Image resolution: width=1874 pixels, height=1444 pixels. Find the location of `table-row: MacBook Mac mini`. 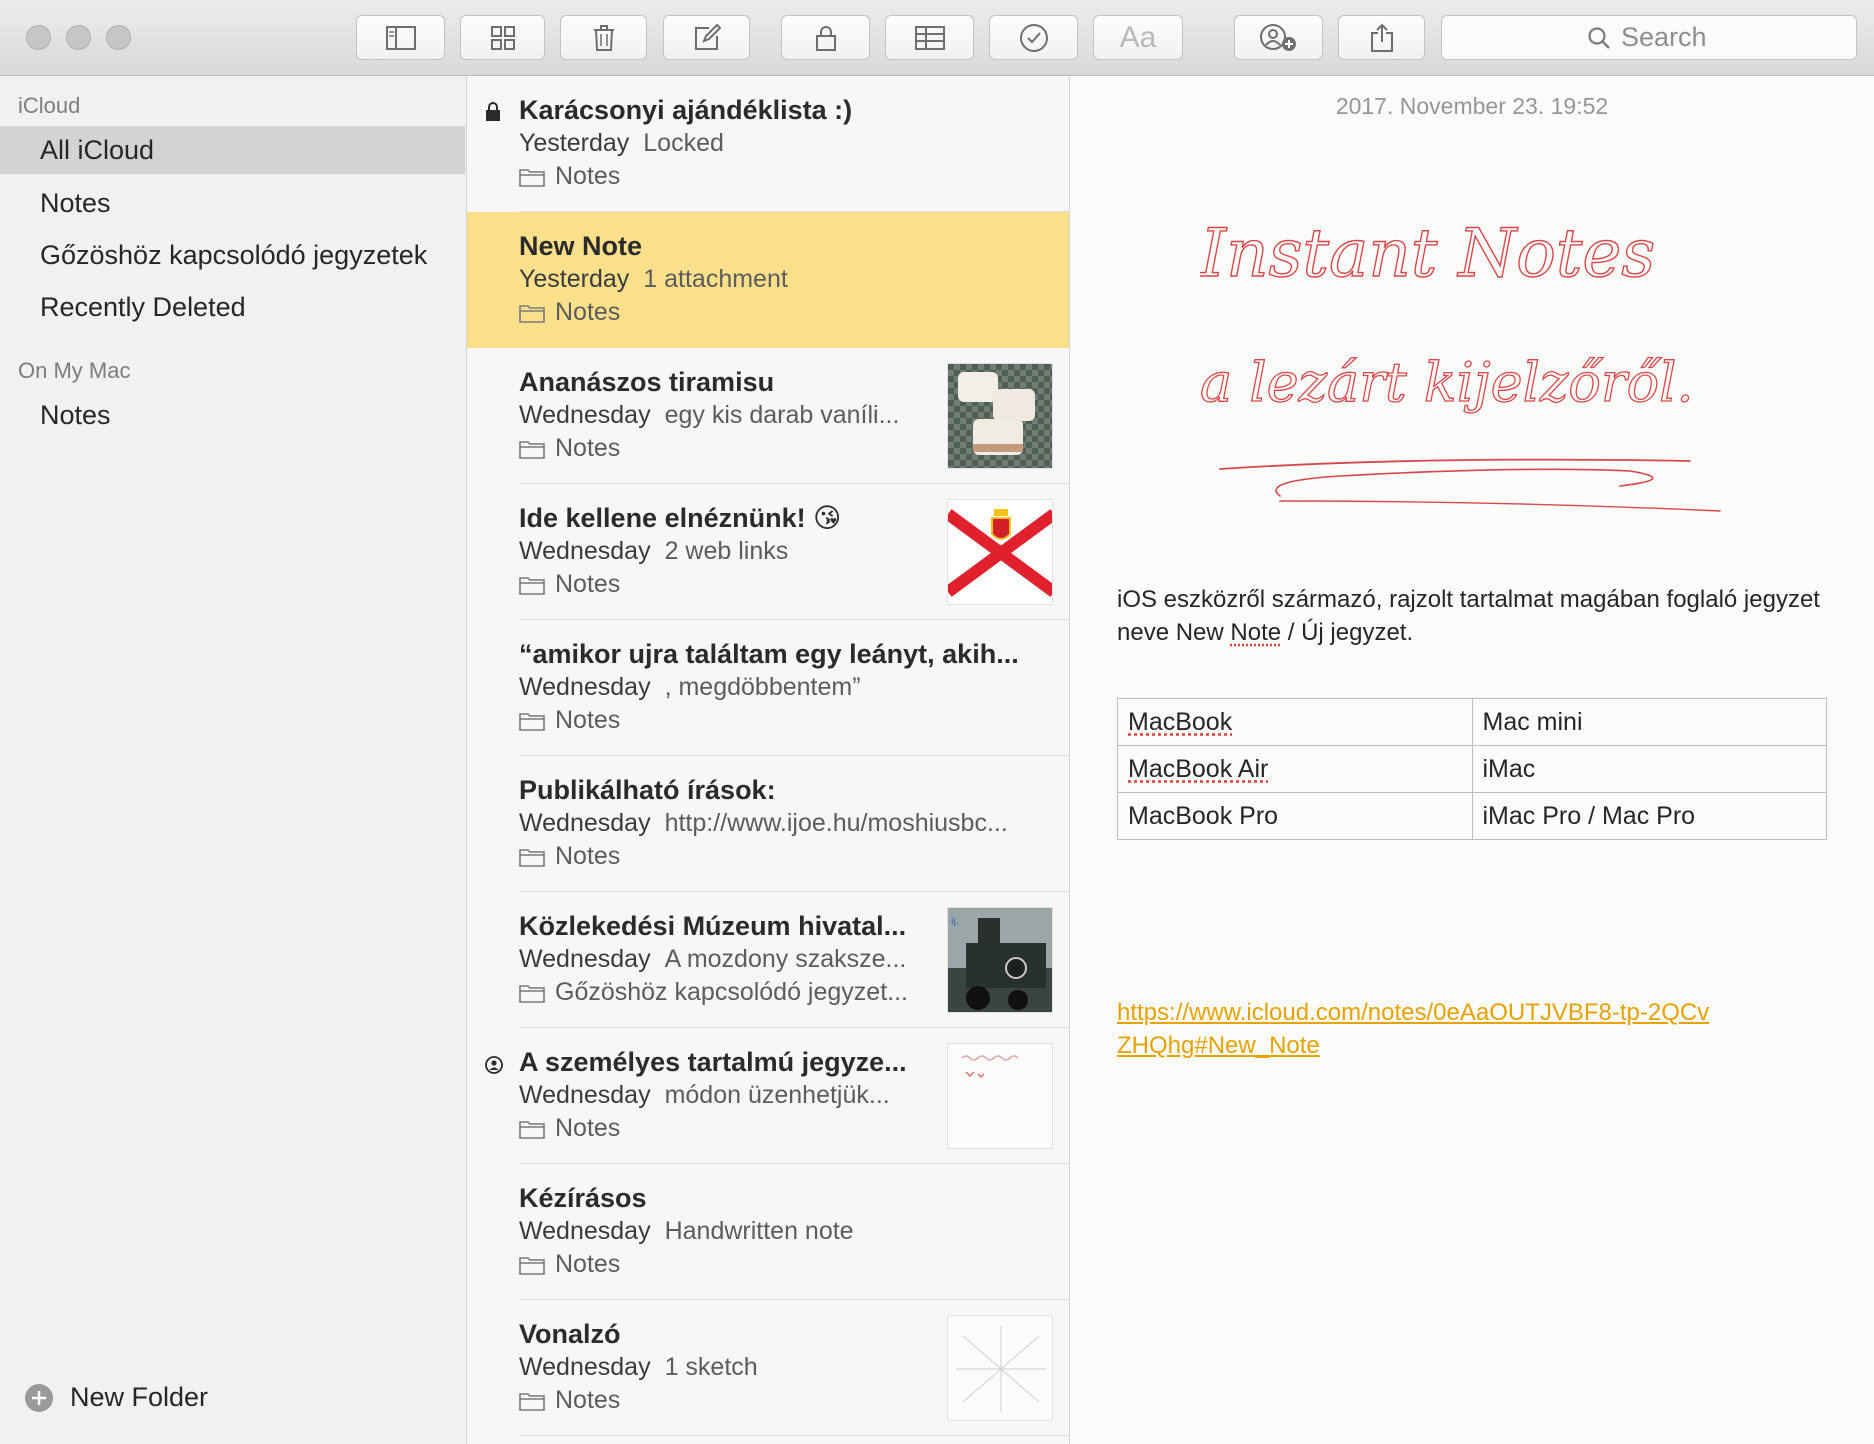

table-row: MacBook Mac mini is located at coordinates (1472, 722).